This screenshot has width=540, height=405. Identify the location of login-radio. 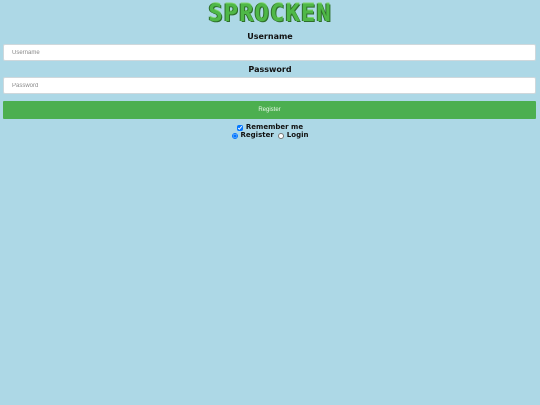
(280, 135).